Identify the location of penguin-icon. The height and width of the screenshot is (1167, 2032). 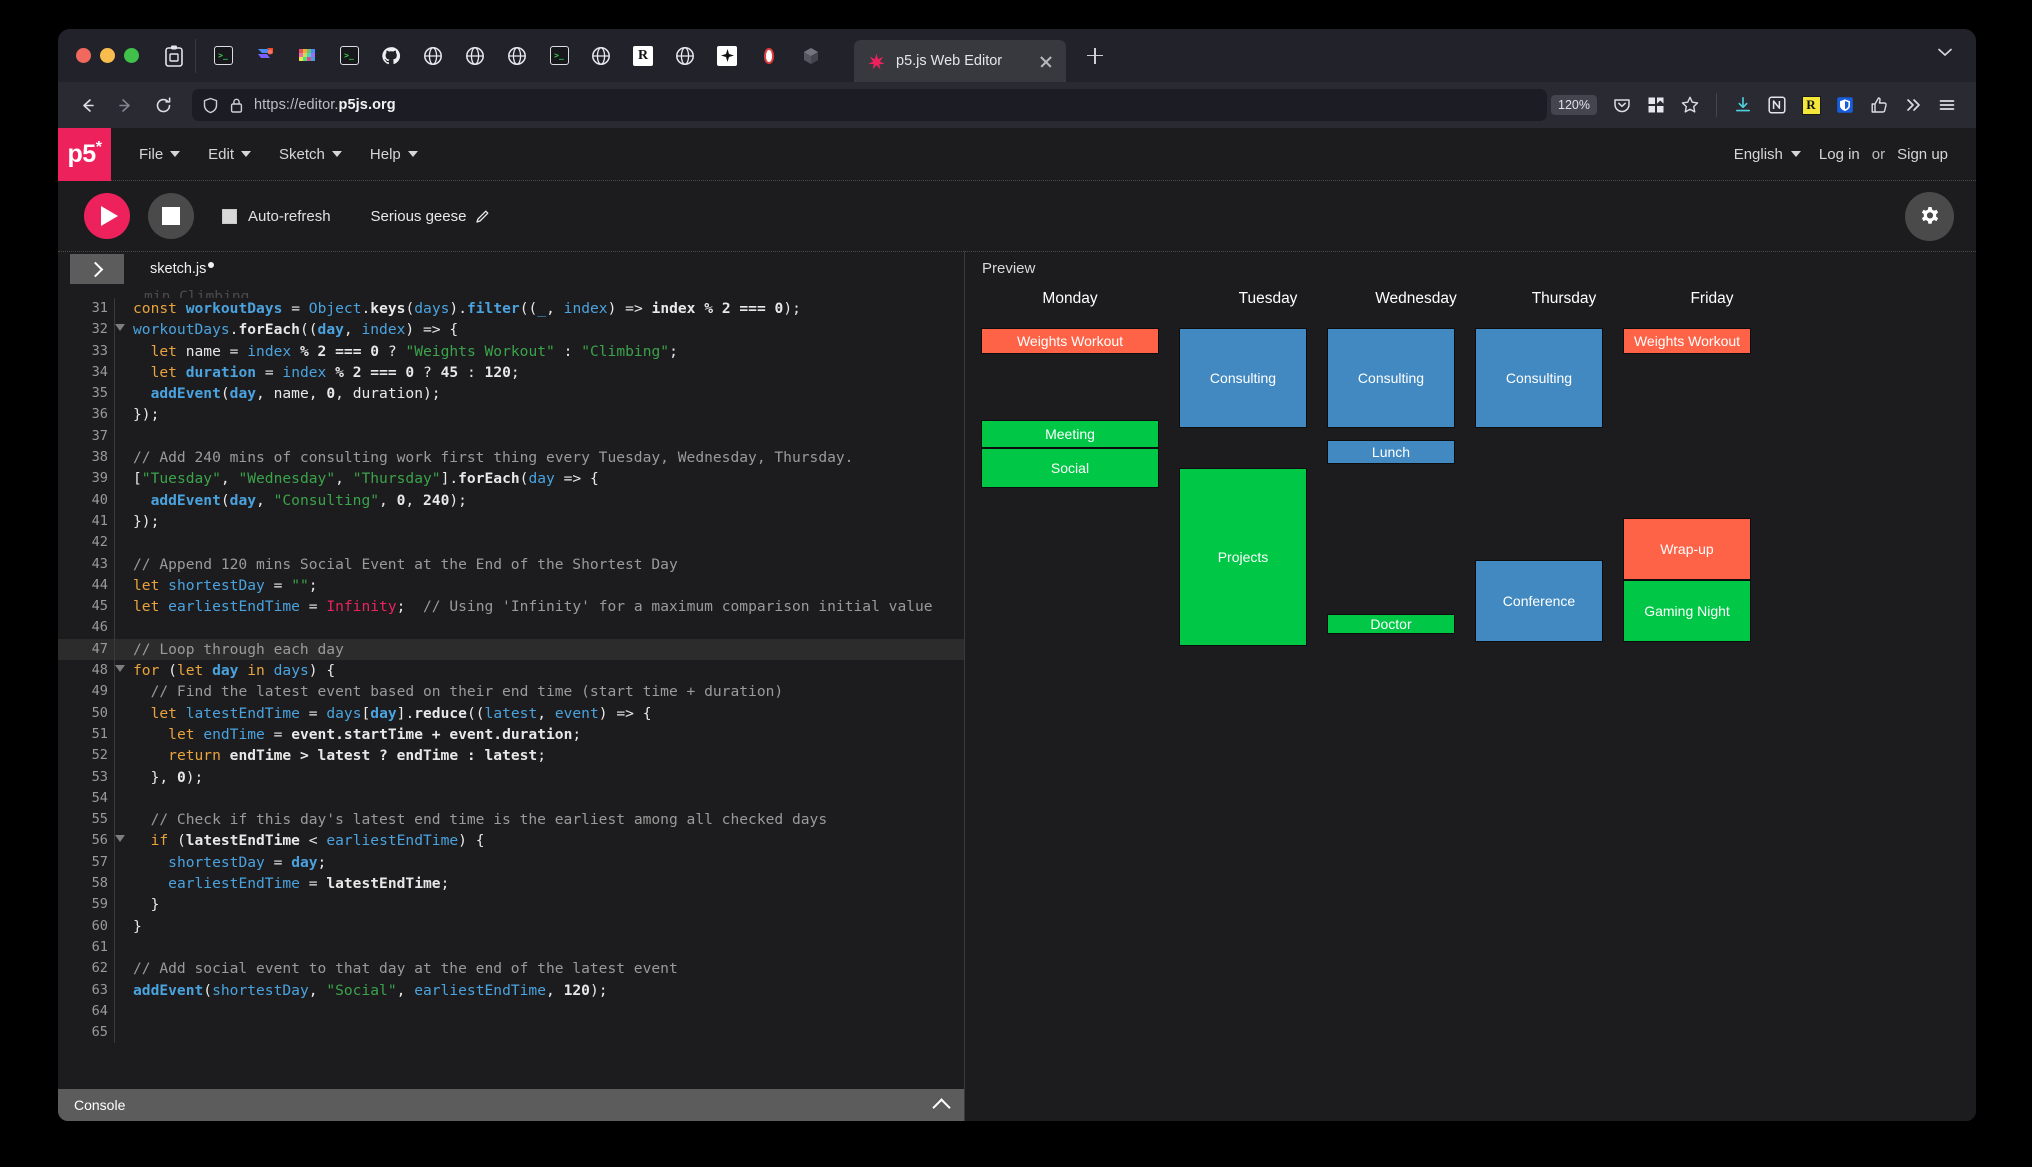
(769, 56).